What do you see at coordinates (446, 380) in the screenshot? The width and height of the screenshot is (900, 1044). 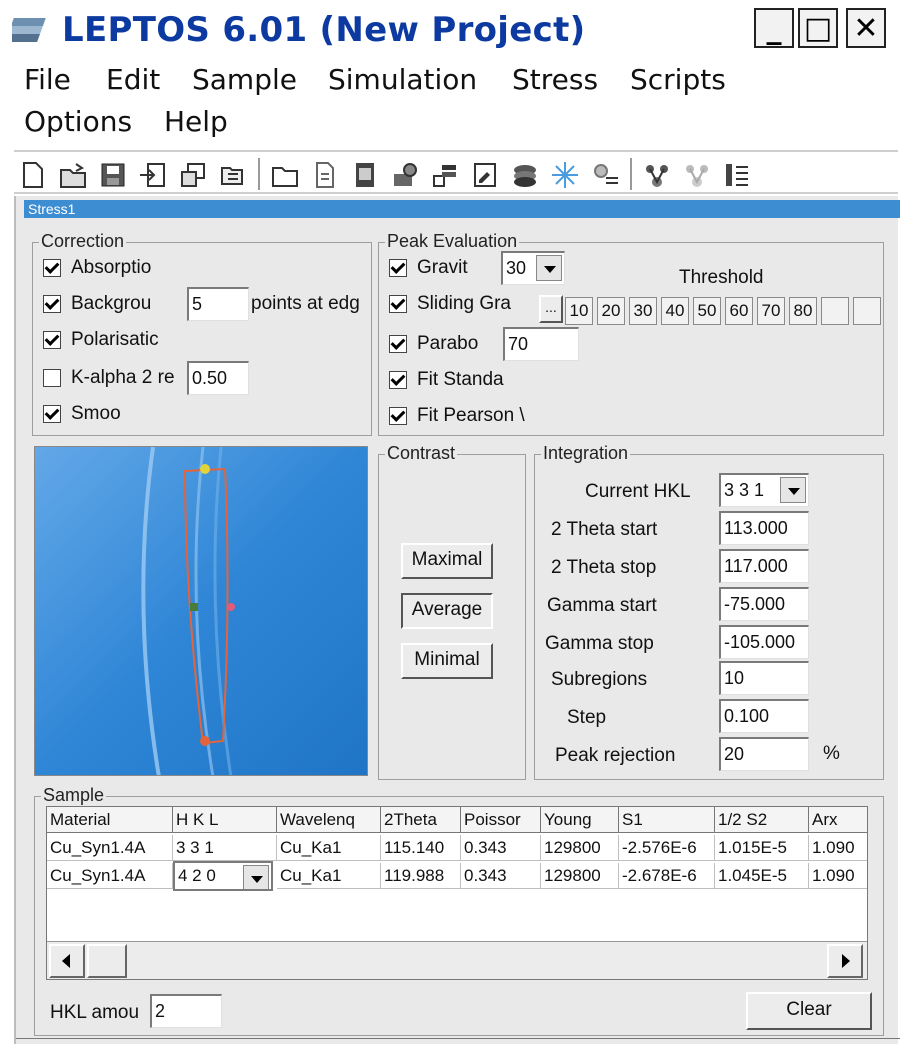 I see `fit-standard-checkbox: Fit Standa` at bounding box center [446, 380].